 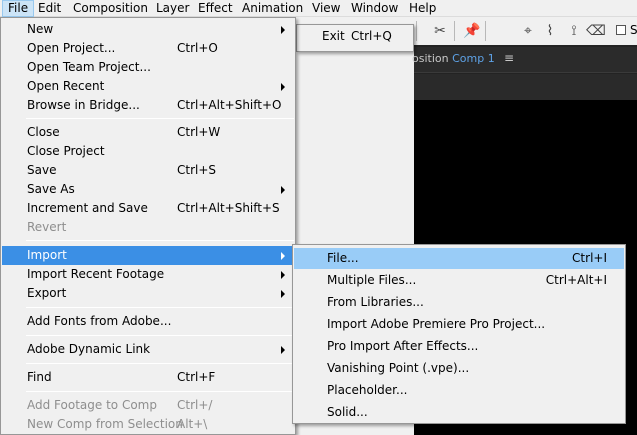 I want to click on menu-item-close: Close Ctrl+W, so click(x=148, y=132).